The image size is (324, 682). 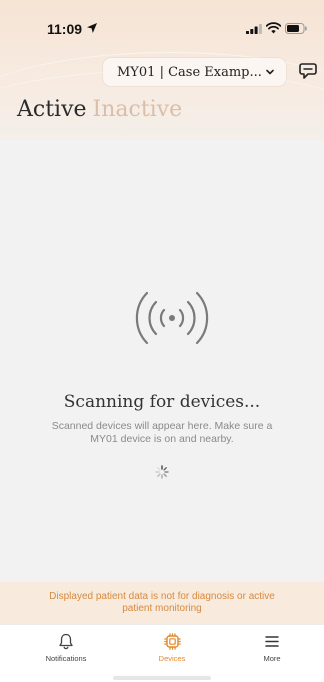 I want to click on nav-devices: Devices, so click(x=172, y=648).